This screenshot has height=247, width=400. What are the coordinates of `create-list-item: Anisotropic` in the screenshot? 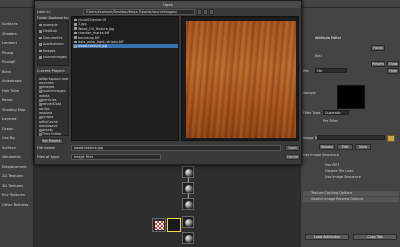 It's located at (17, 81).